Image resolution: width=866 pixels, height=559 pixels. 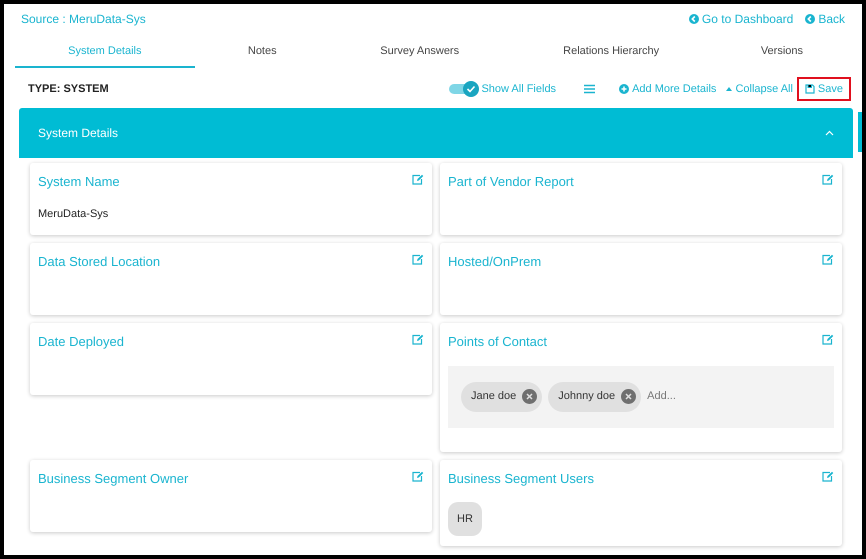 I want to click on menu-icon, so click(x=590, y=89).